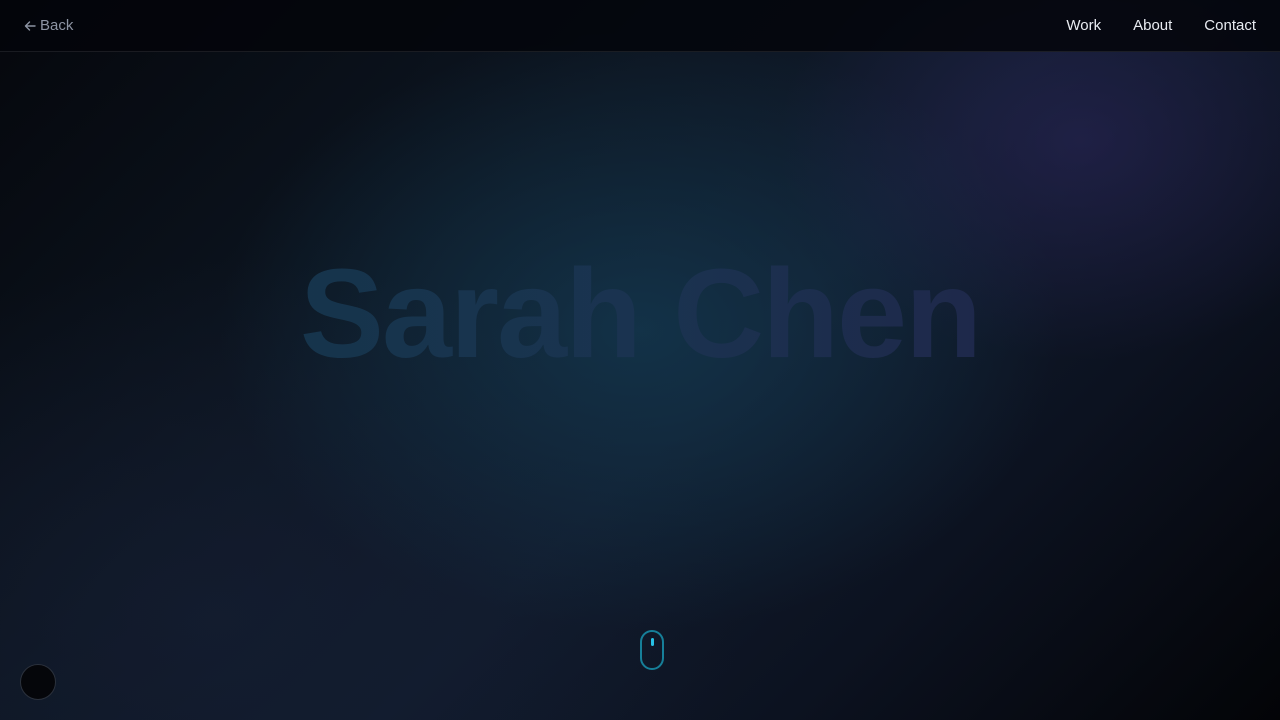  What do you see at coordinates (652, 650) in the screenshot?
I see `mouse-scroll-icon` at bounding box center [652, 650].